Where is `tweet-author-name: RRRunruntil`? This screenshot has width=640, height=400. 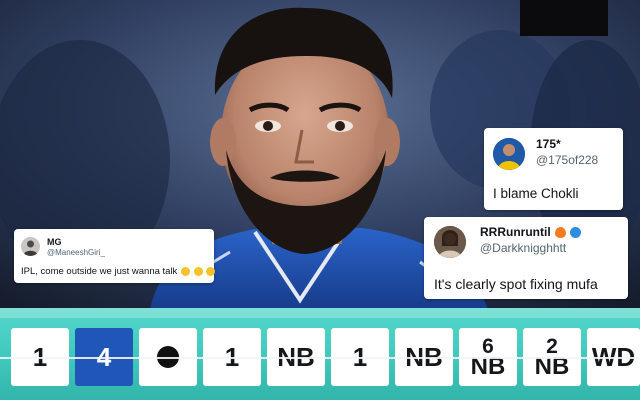 tweet-author-name: RRRunruntil is located at coordinates (531, 232).